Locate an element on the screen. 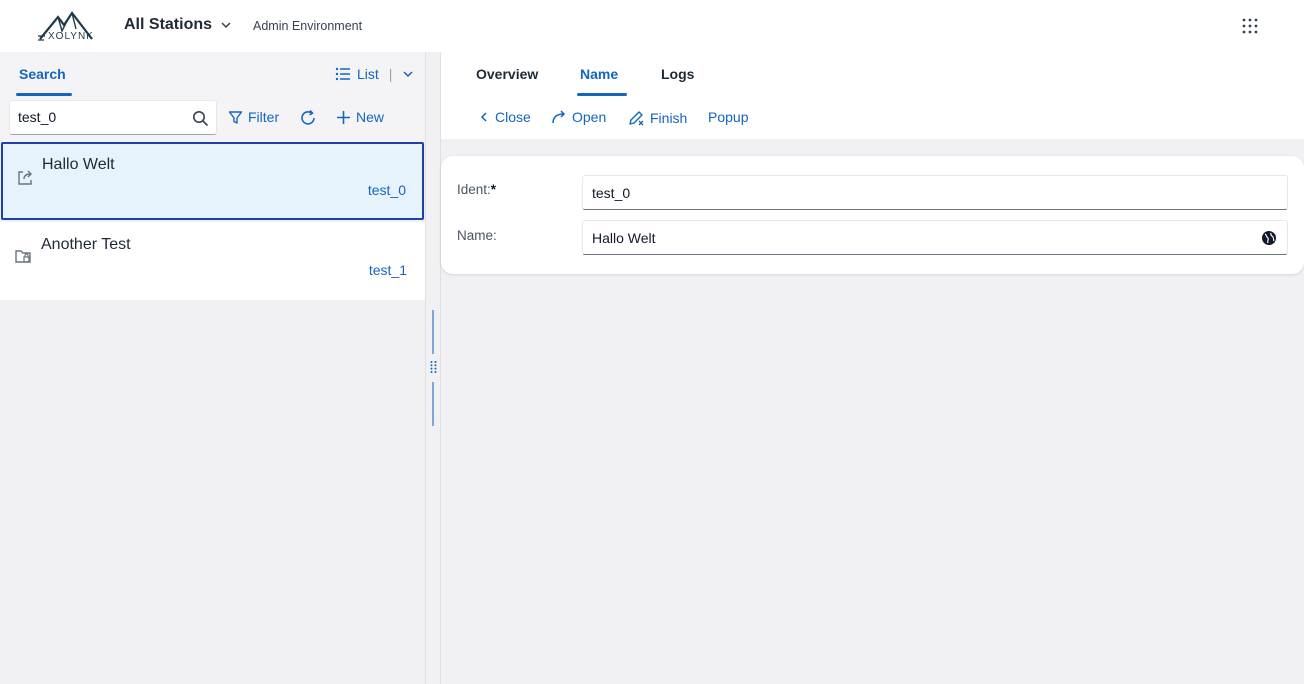 The image size is (1304, 684). tab-search: Search is located at coordinates (42, 74).